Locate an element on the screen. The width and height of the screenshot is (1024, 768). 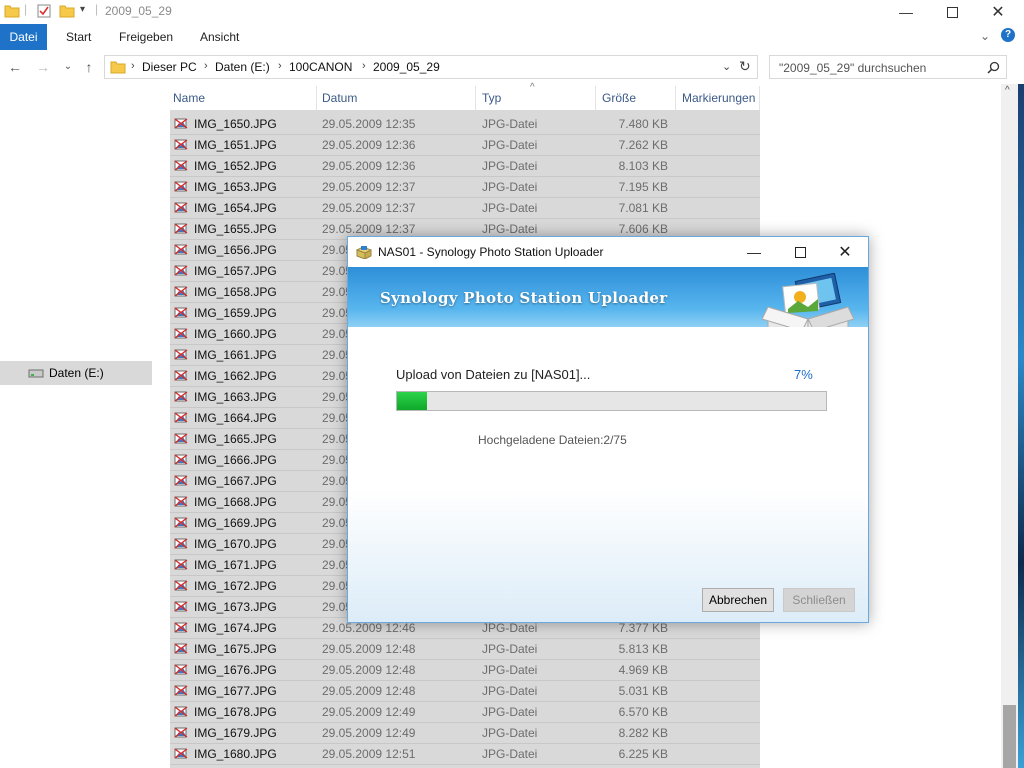
scrollbar-thumb is located at coordinates (1009, 736).